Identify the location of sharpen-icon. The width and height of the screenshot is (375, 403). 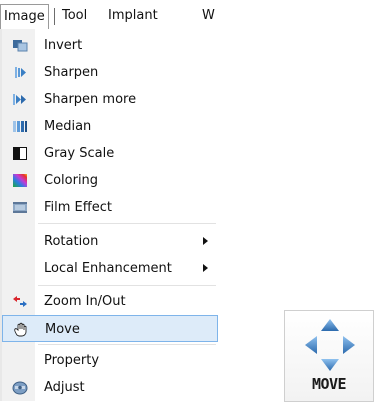
(20, 72).